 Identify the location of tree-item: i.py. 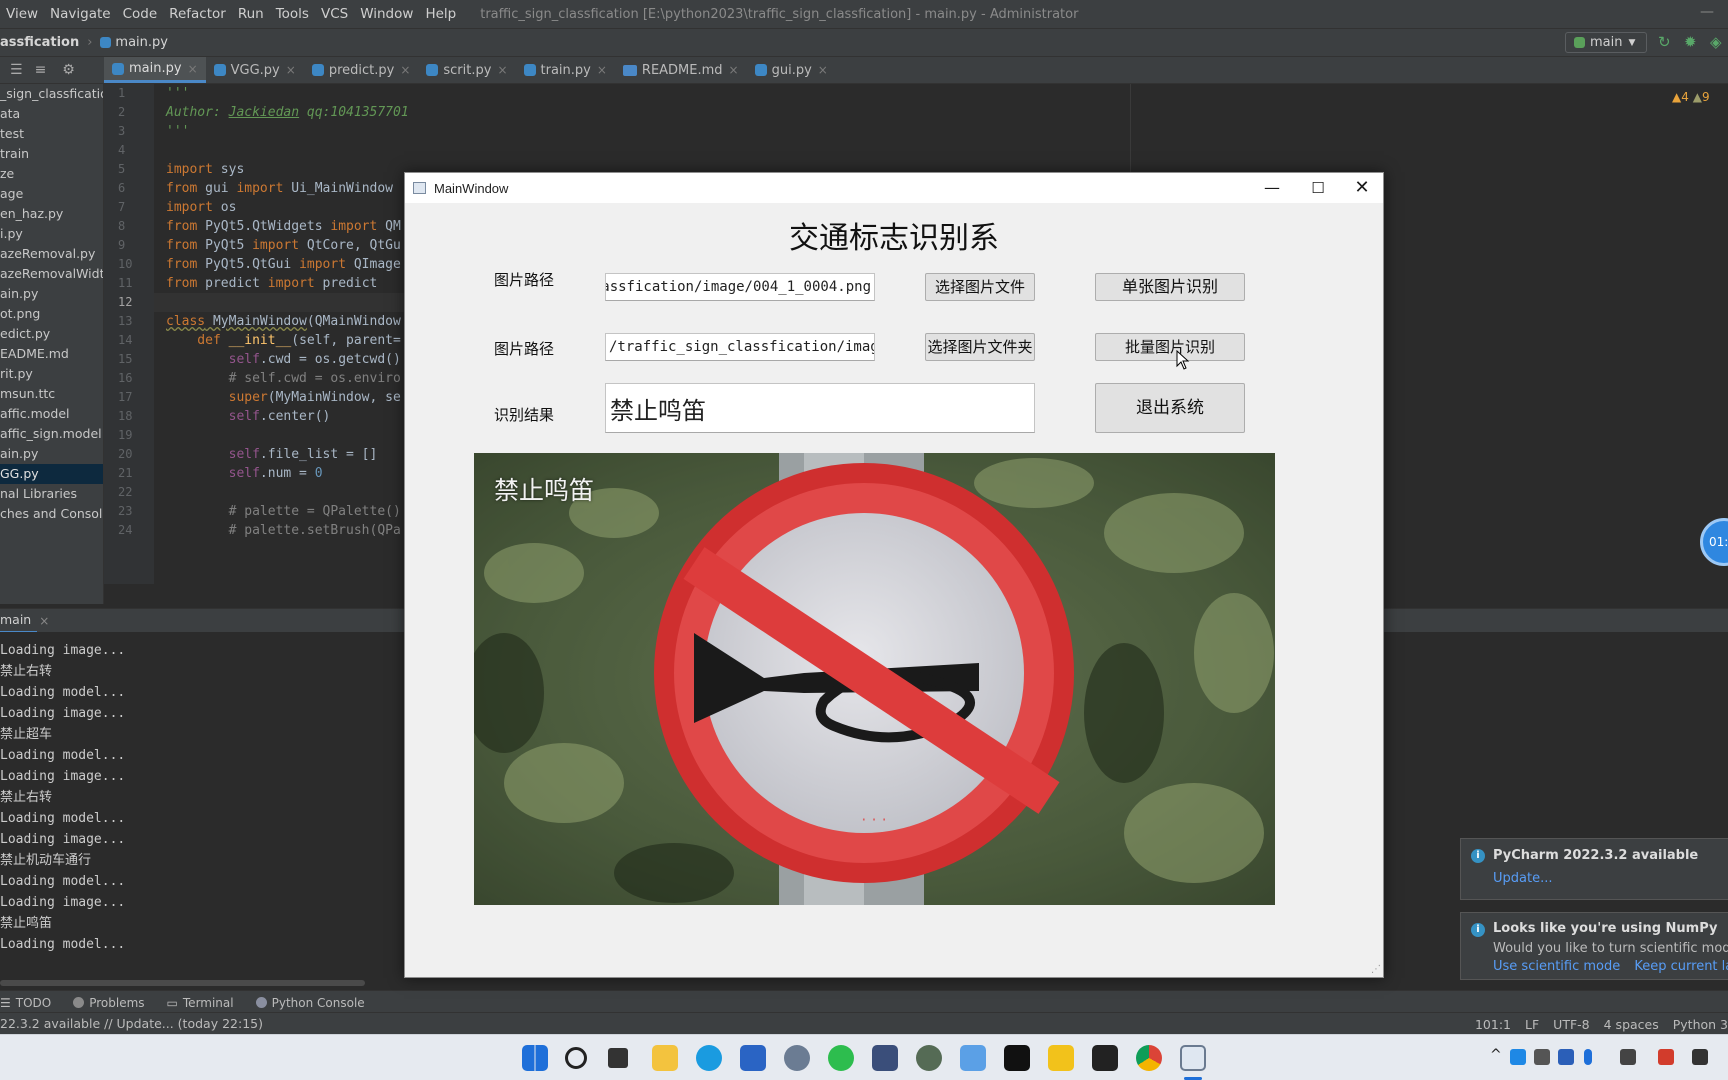
(51, 234).